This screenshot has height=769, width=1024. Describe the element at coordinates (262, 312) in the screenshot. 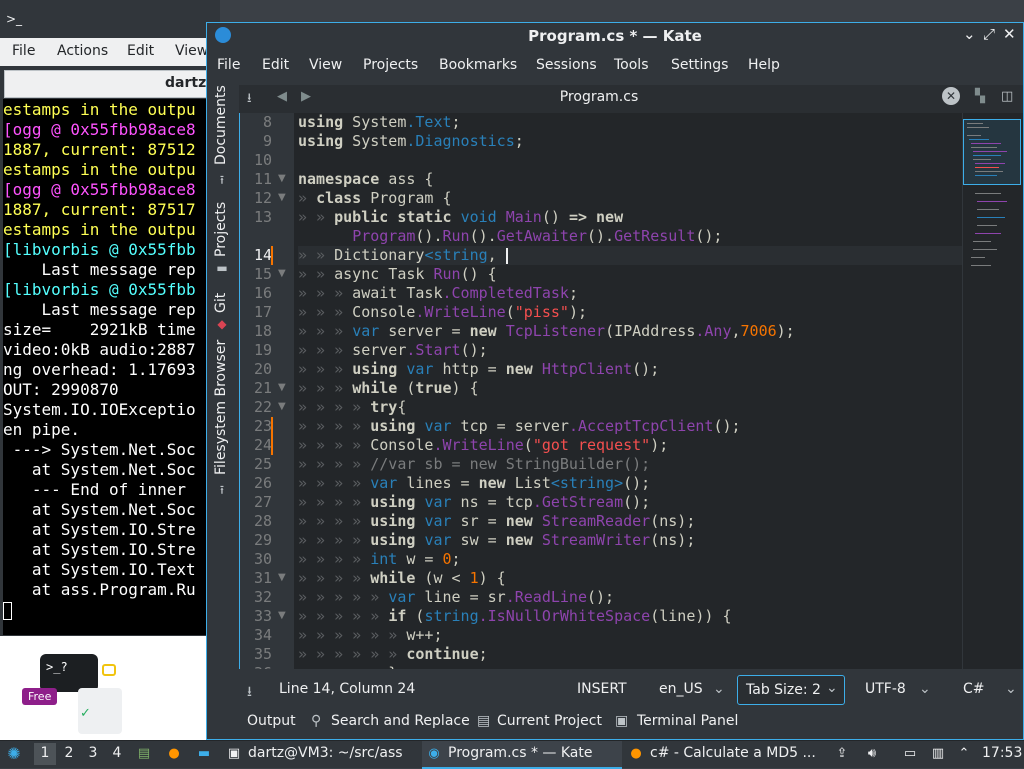

I see `line-number: 17` at that location.